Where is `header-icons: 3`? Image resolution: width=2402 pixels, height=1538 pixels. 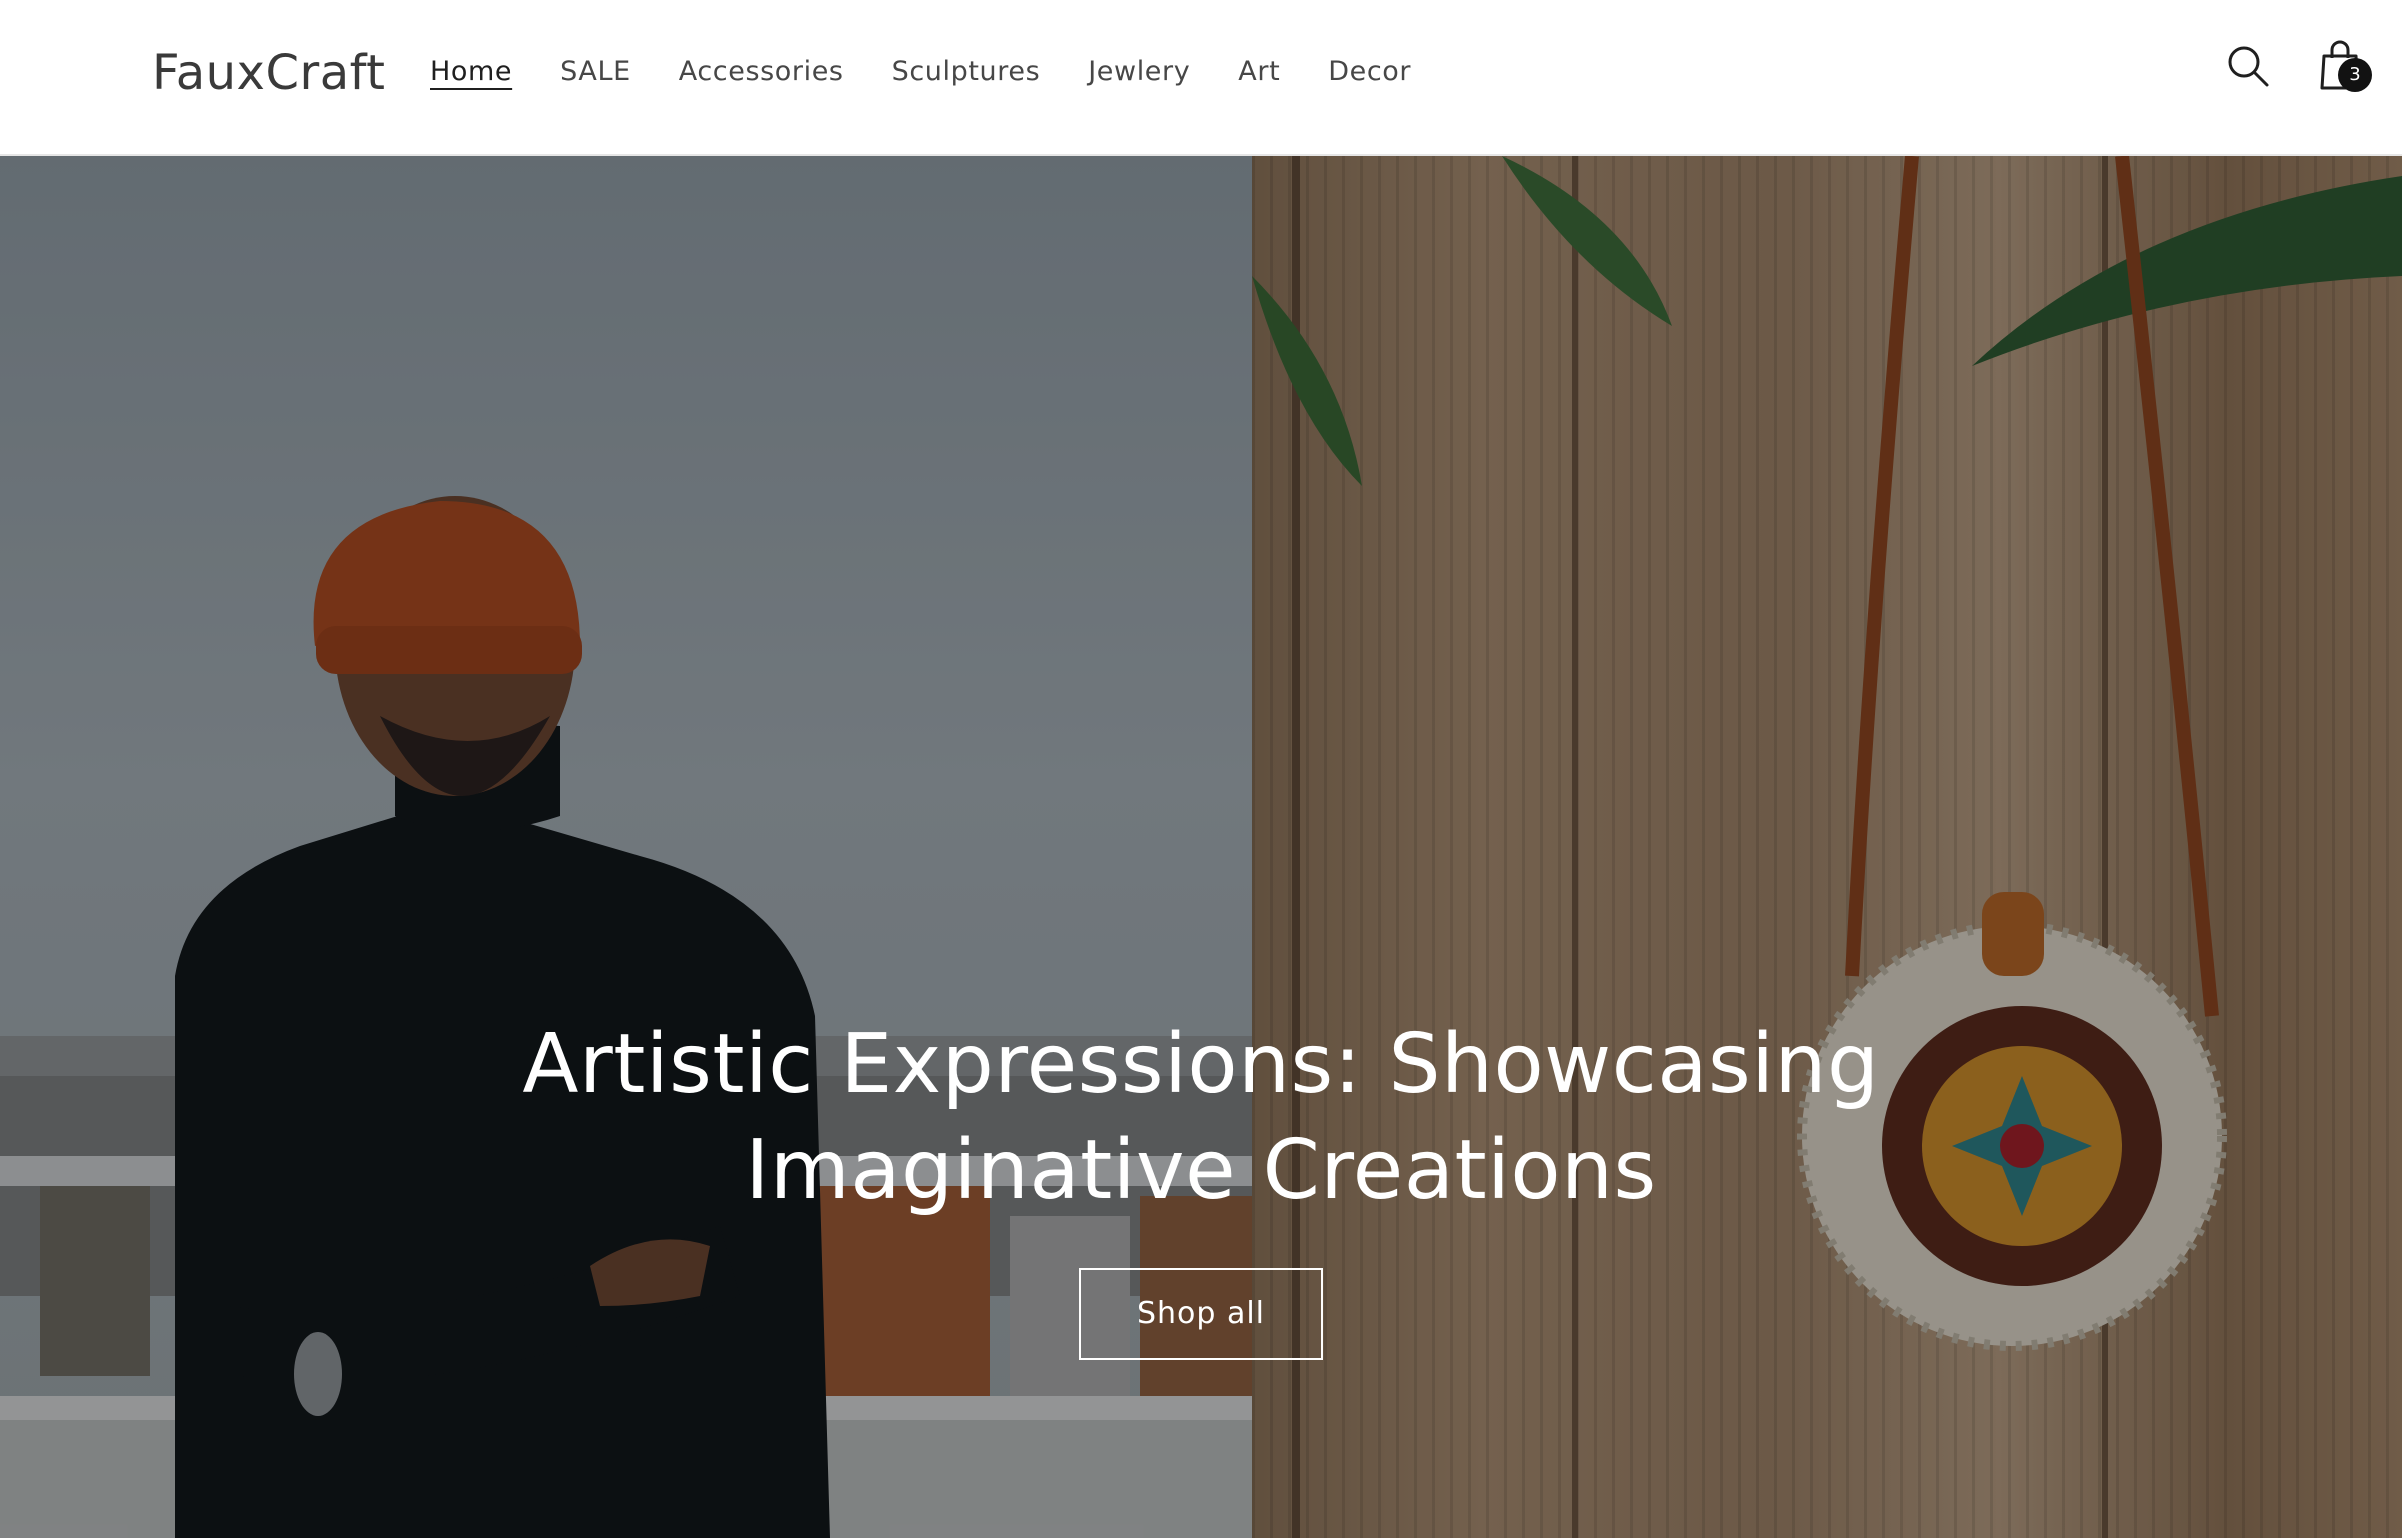
header-icons: 3 is located at coordinates (2298, 66).